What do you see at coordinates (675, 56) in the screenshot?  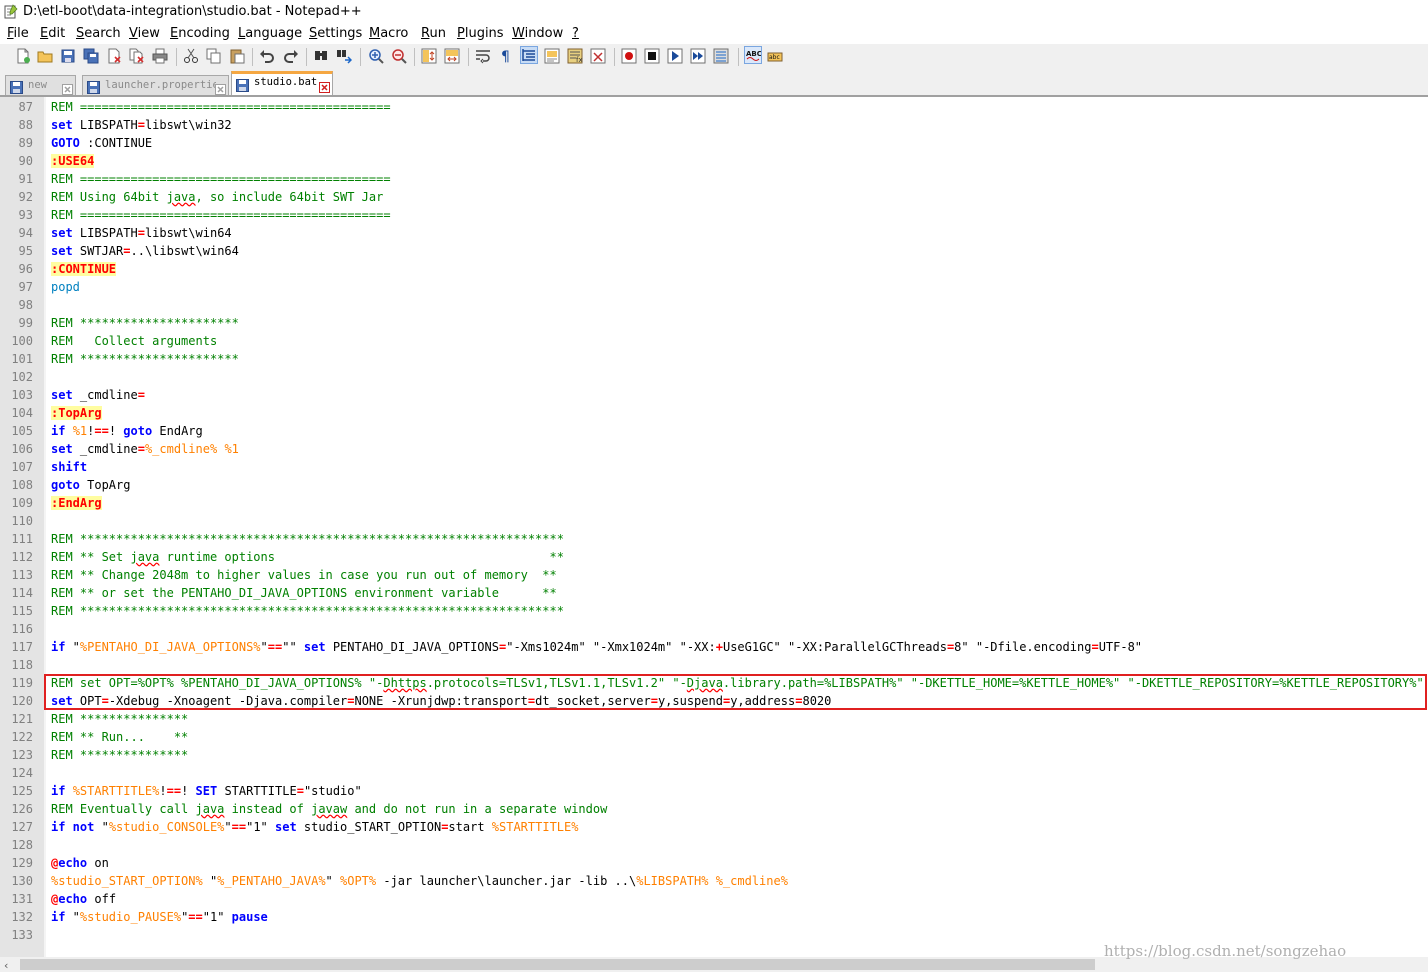 I see `play-macro-icon` at bounding box center [675, 56].